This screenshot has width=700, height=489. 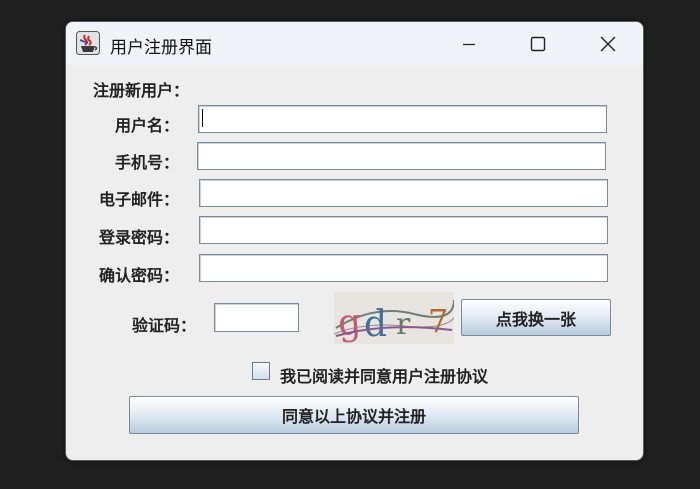 I want to click on confirm-password-label: 确认密码：, so click(x=139, y=275).